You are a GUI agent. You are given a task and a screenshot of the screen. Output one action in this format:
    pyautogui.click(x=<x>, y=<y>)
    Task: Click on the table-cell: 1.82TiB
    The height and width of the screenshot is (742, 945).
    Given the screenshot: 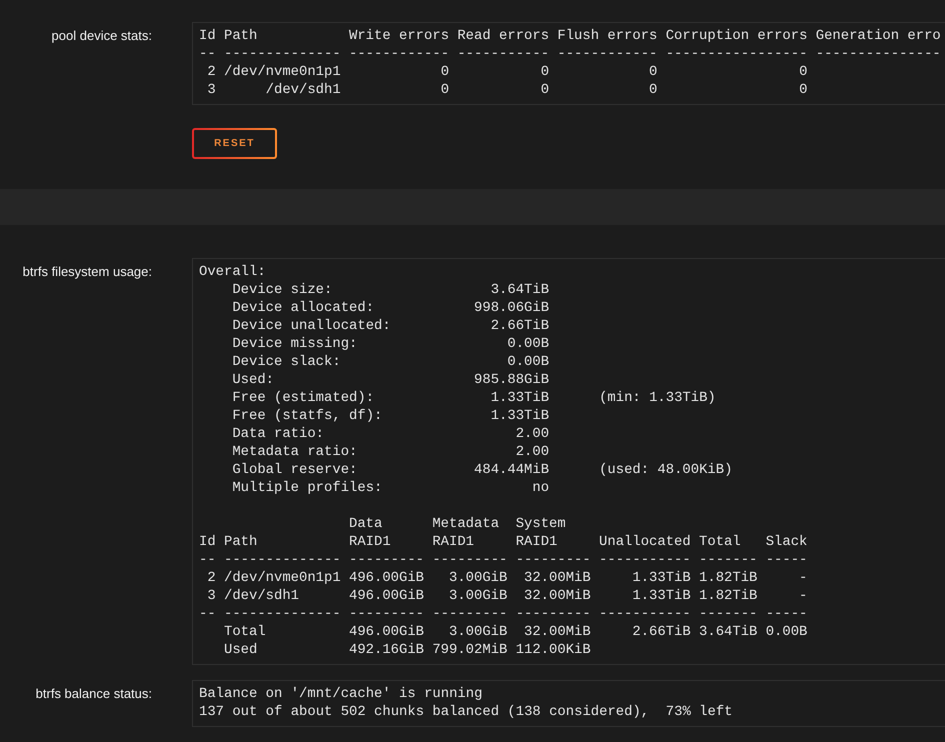 What is the action you would take?
    pyautogui.click(x=728, y=578)
    